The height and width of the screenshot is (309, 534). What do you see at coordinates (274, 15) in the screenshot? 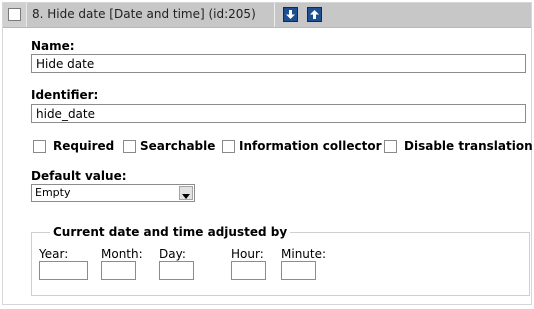
I see `header-divider` at bounding box center [274, 15].